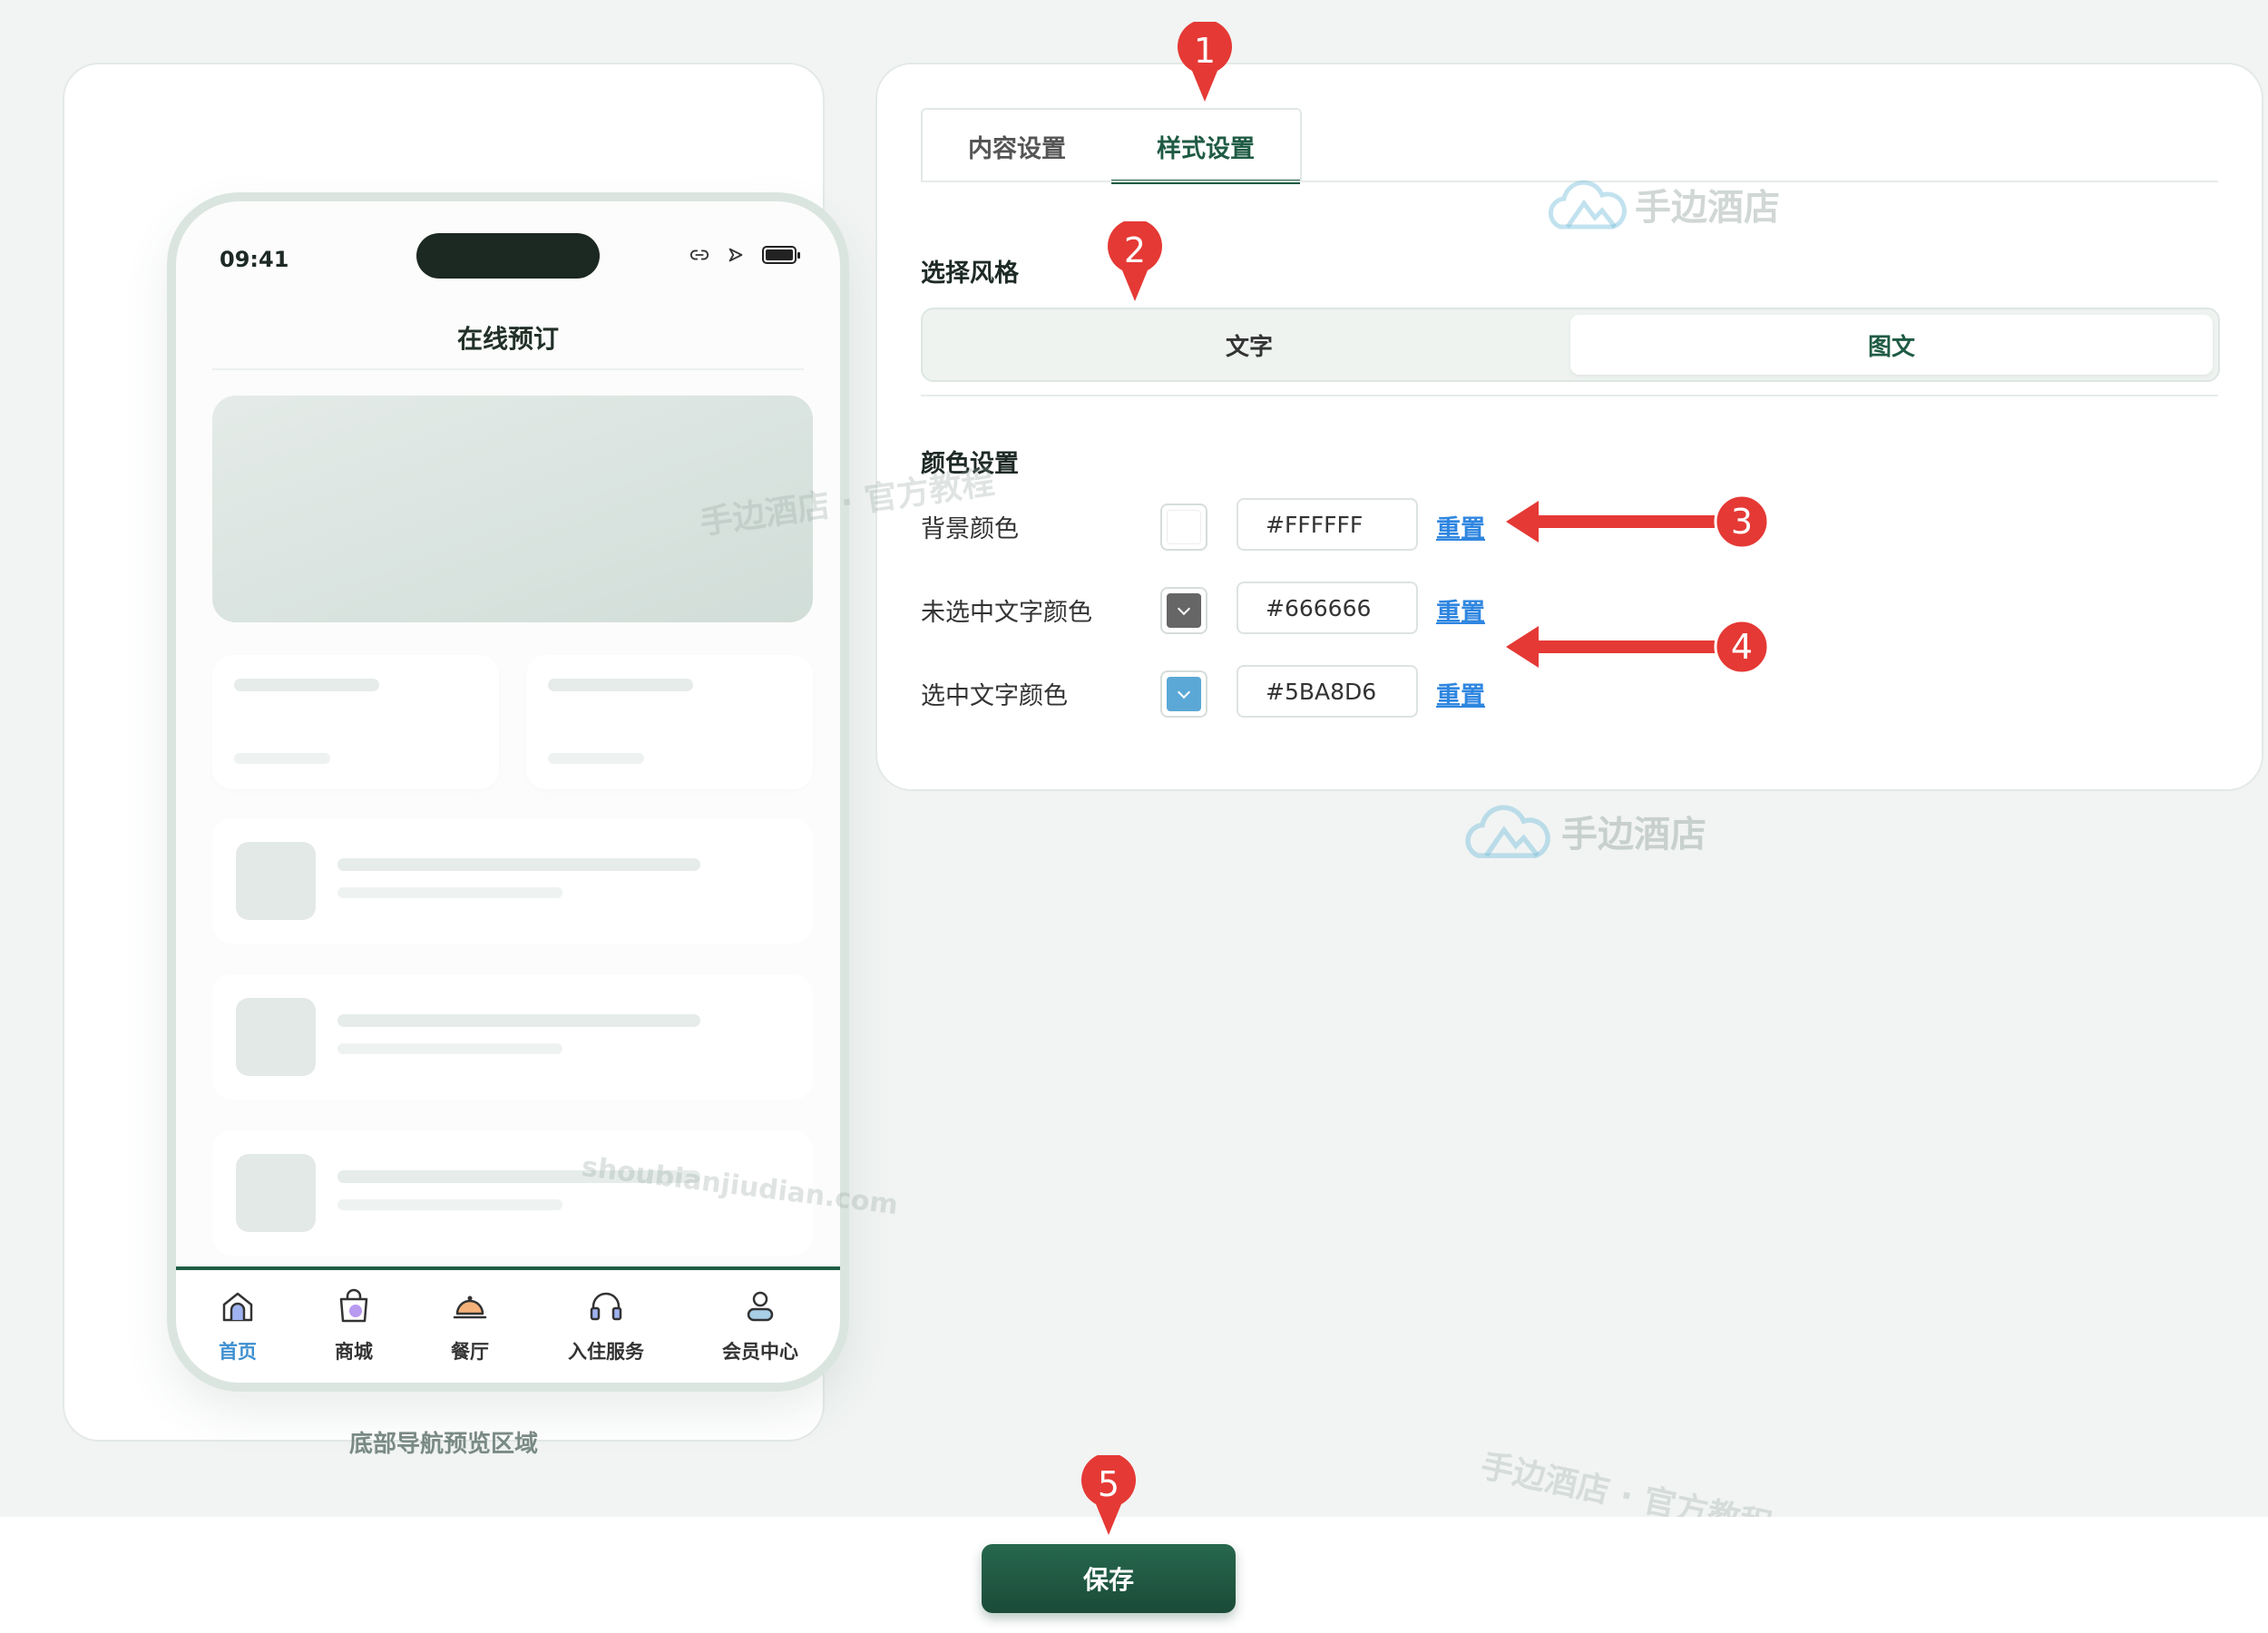 The width and height of the screenshot is (2268, 1633). I want to click on tab-label: 餐厅, so click(470, 1352).